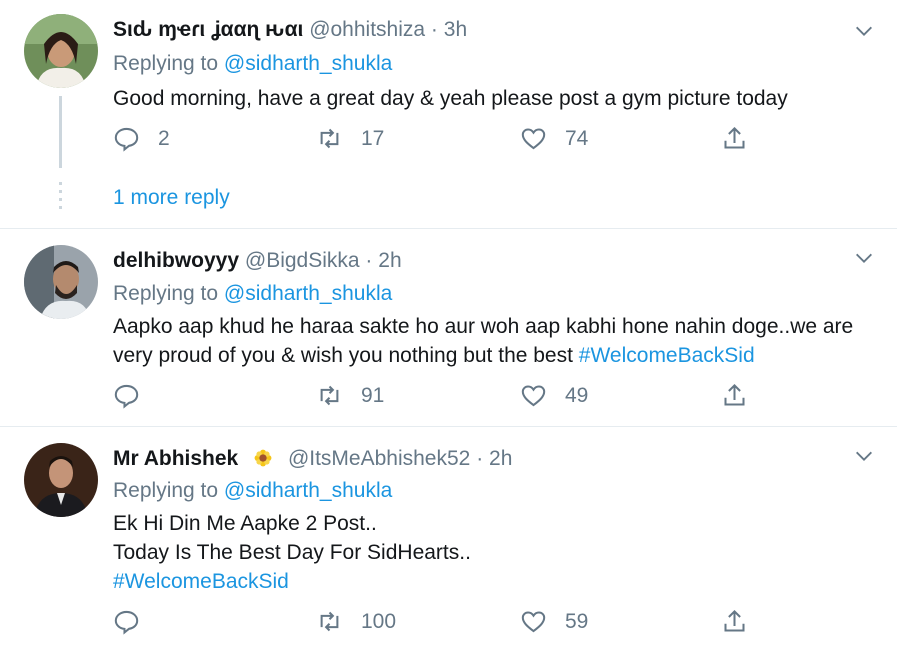 The image size is (897, 651). I want to click on thread-line, so click(60, 132).